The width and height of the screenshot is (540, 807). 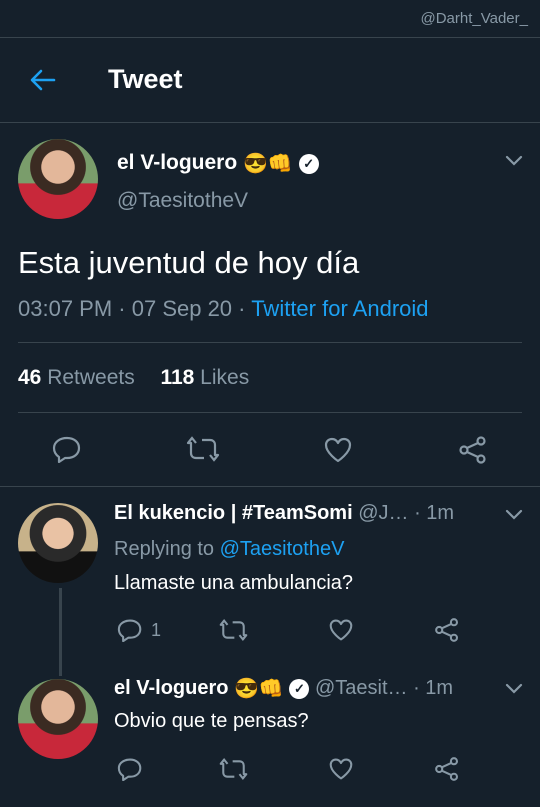 What do you see at coordinates (182, 308) in the screenshot?
I see `tweet-date: 07 Sep 20` at bounding box center [182, 308].